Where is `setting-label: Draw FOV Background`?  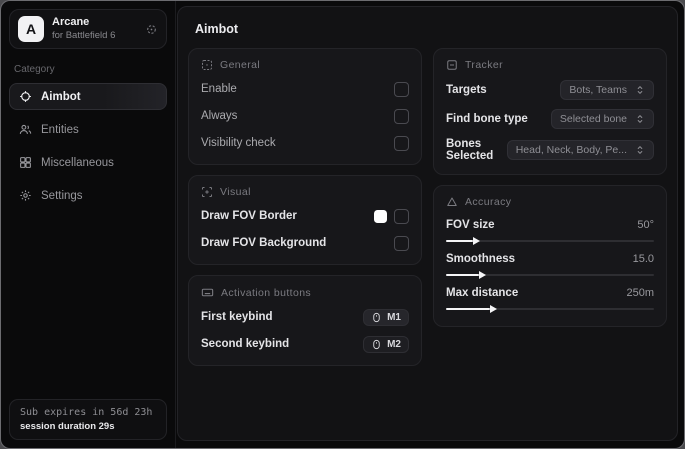 setting-label: Draw FOV Background is located at coordinates (264, 243).